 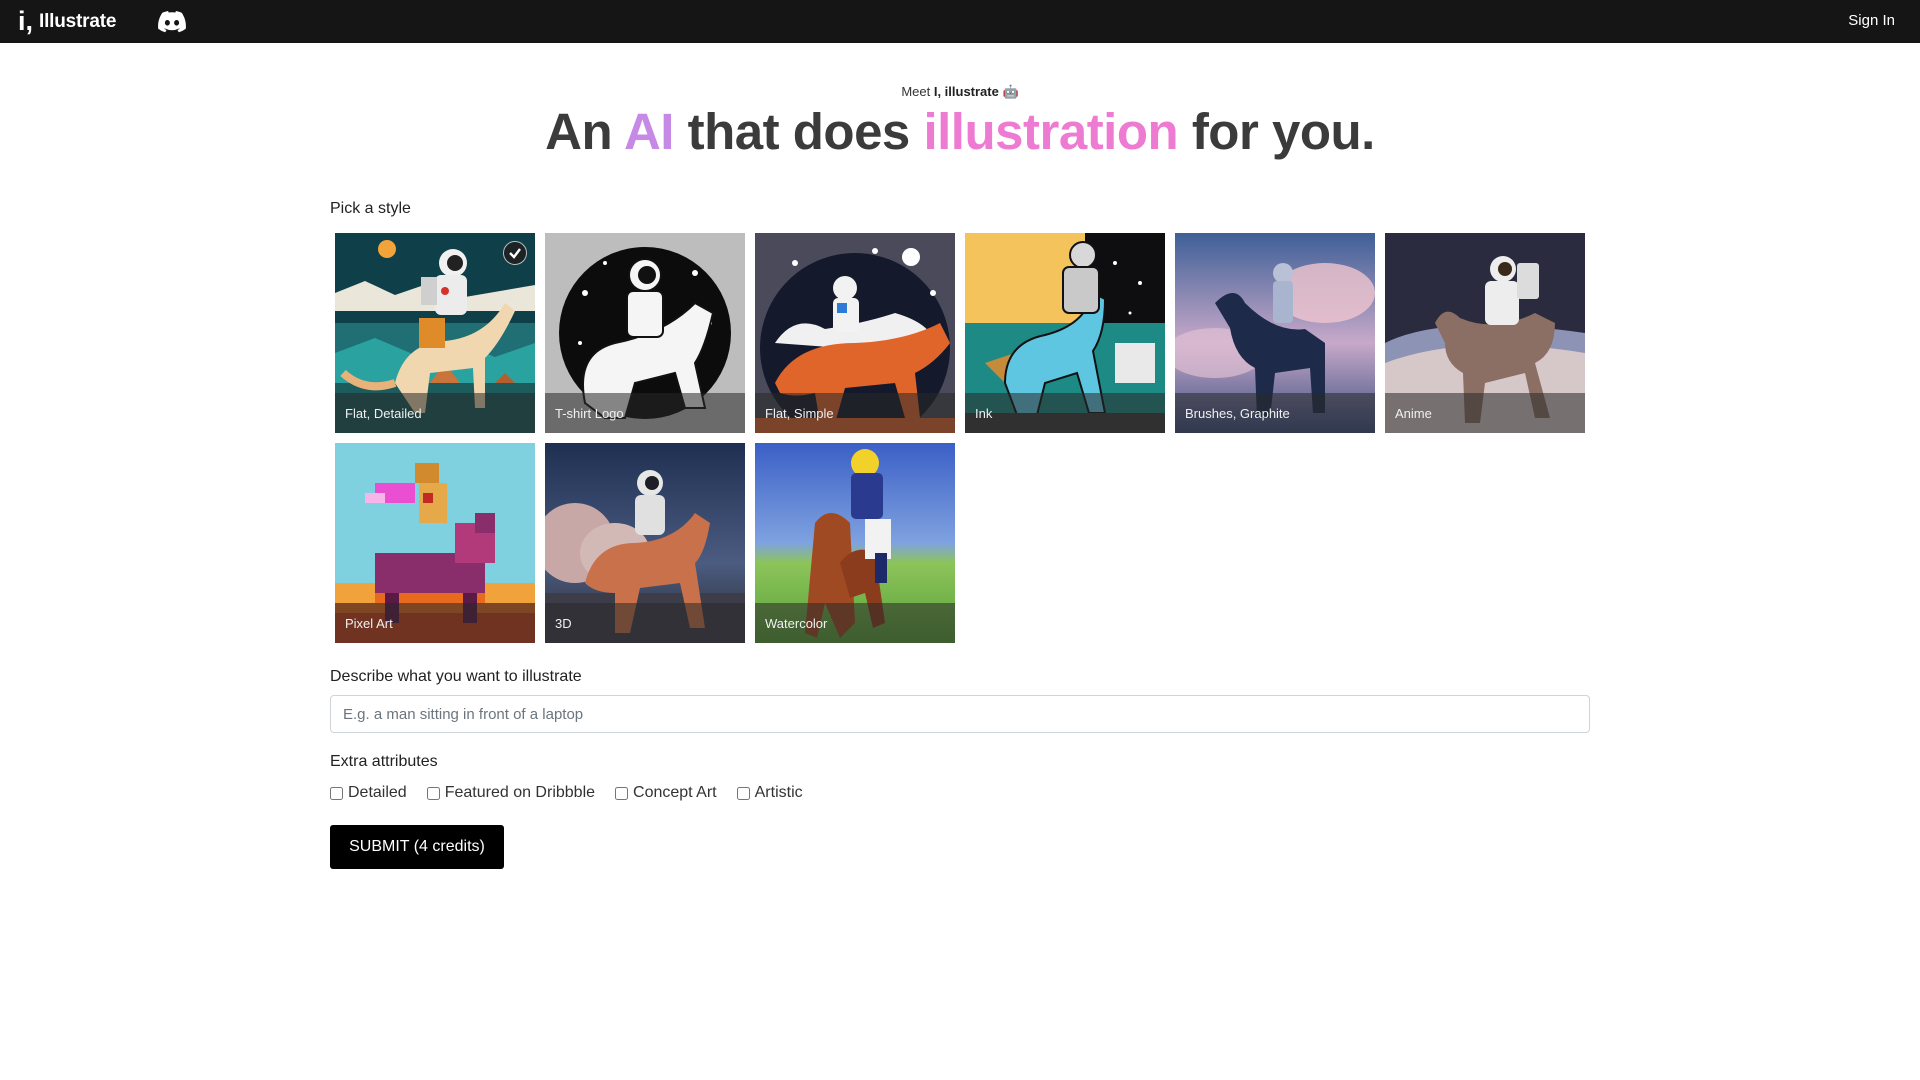 I want to click on submit-button: SUBMIT (4 credits), so click(x=417, y=847).